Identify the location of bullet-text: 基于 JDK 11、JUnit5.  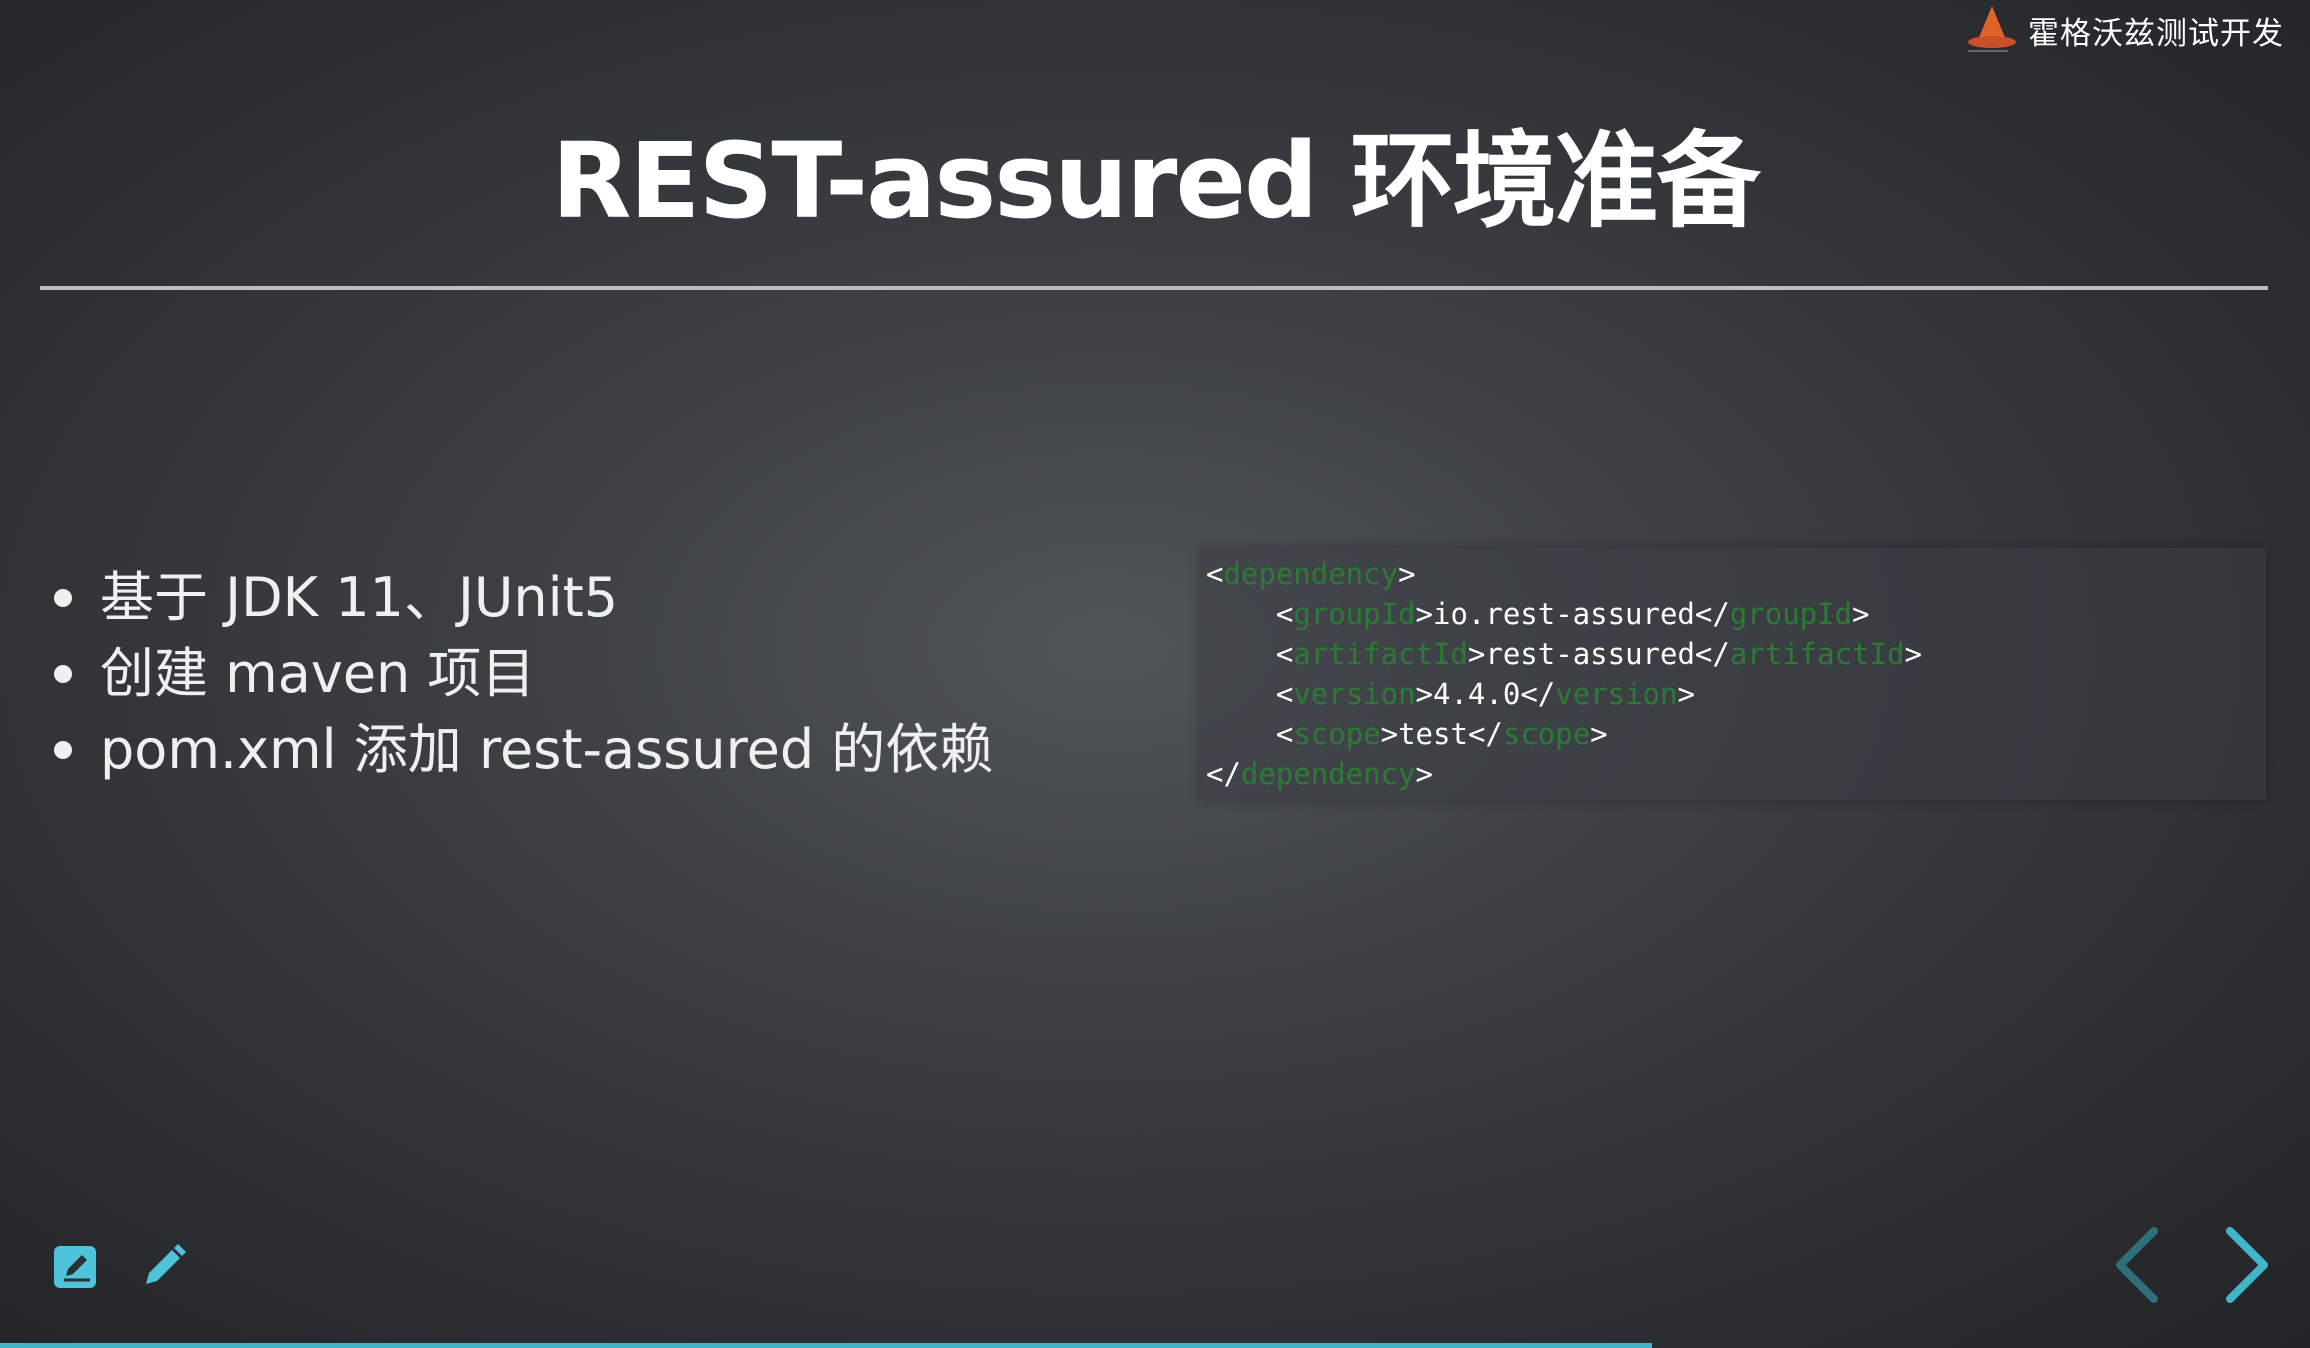
(359, 597).